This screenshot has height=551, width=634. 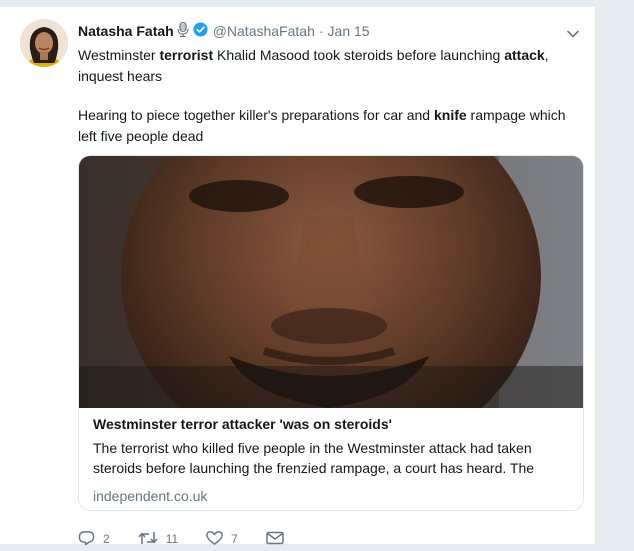 What do you see at coordinates (615, 272) in the screenshot?
I see `page-background-gutter` at bounding box center [615, 272].